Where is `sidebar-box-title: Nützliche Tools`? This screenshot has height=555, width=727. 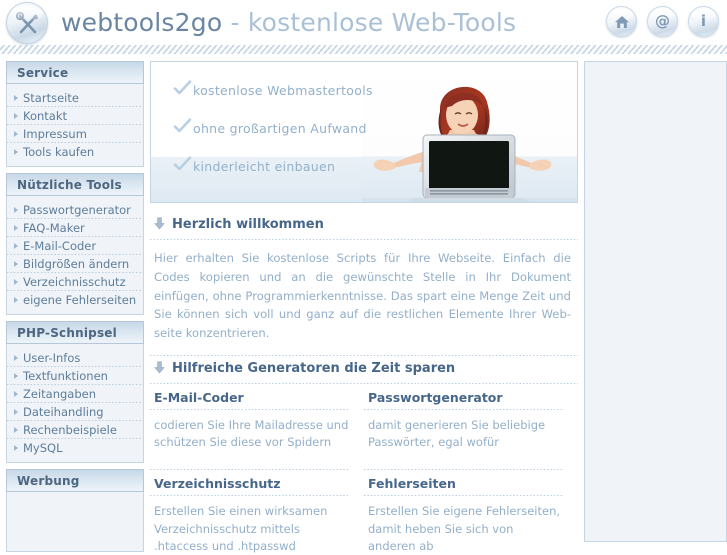 sidebar-box-title: Nützliche Tools is located at coordinates (69, 184).